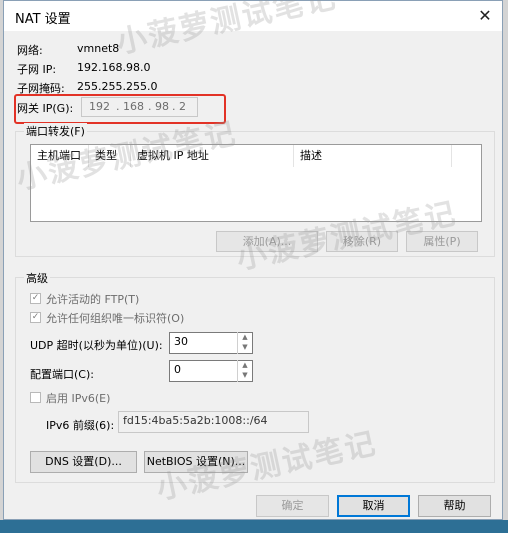 Image resolution: width=508 pixels, height=533 pixels. I want to click on subnet-mask-value: 255.255.255.0, so click(117, 86).